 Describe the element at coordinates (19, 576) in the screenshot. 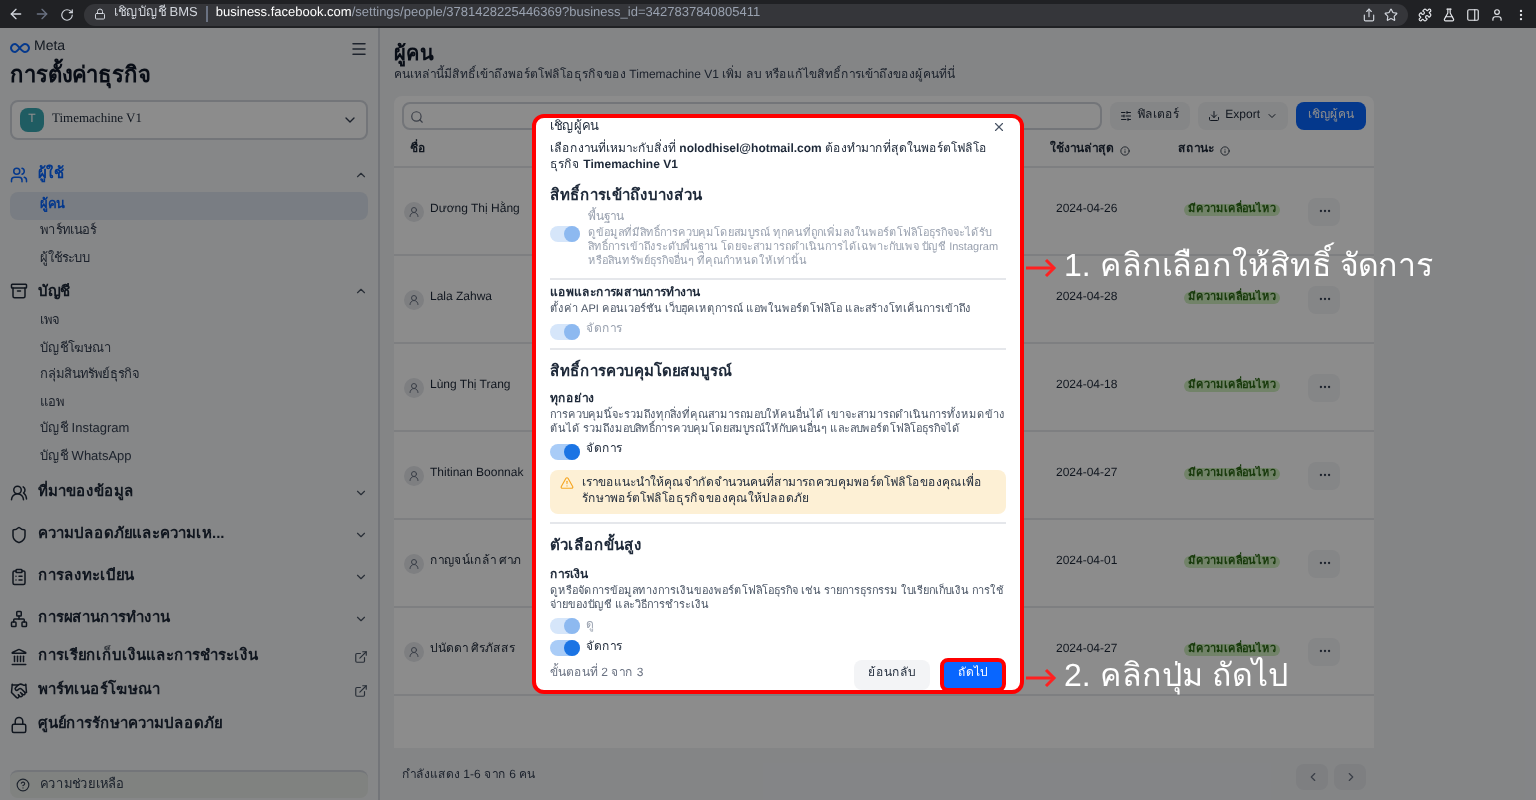

I see `clipboard-icon` at that location.